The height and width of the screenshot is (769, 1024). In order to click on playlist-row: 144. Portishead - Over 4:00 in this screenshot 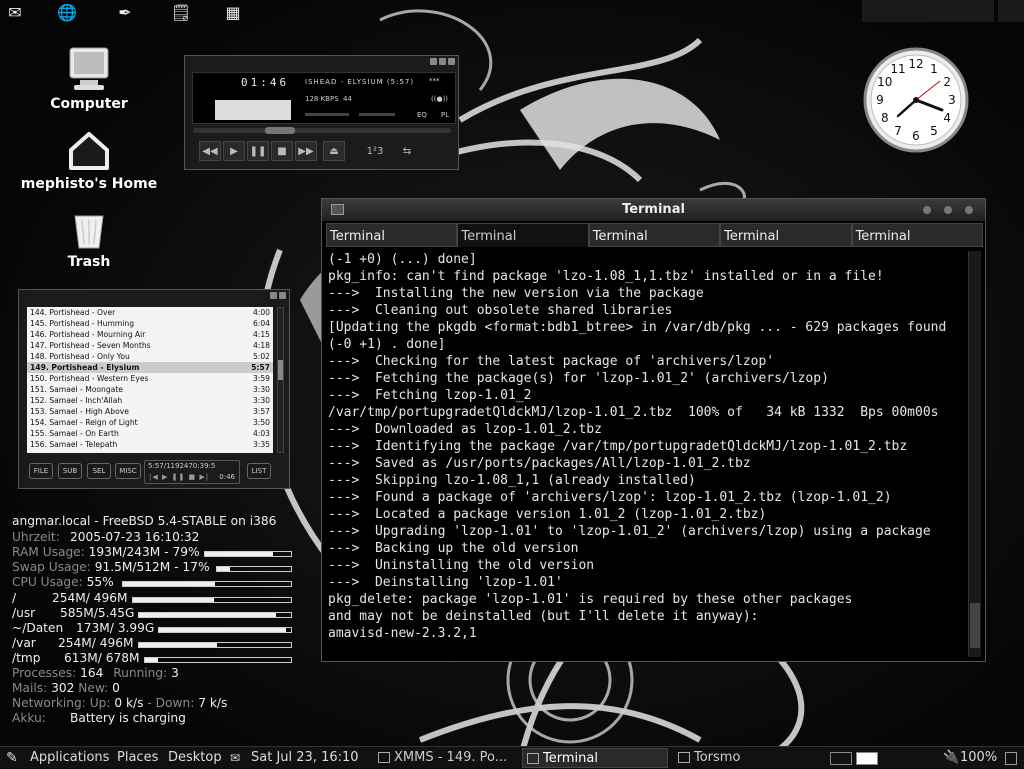, I will do `click(150, 312)`.